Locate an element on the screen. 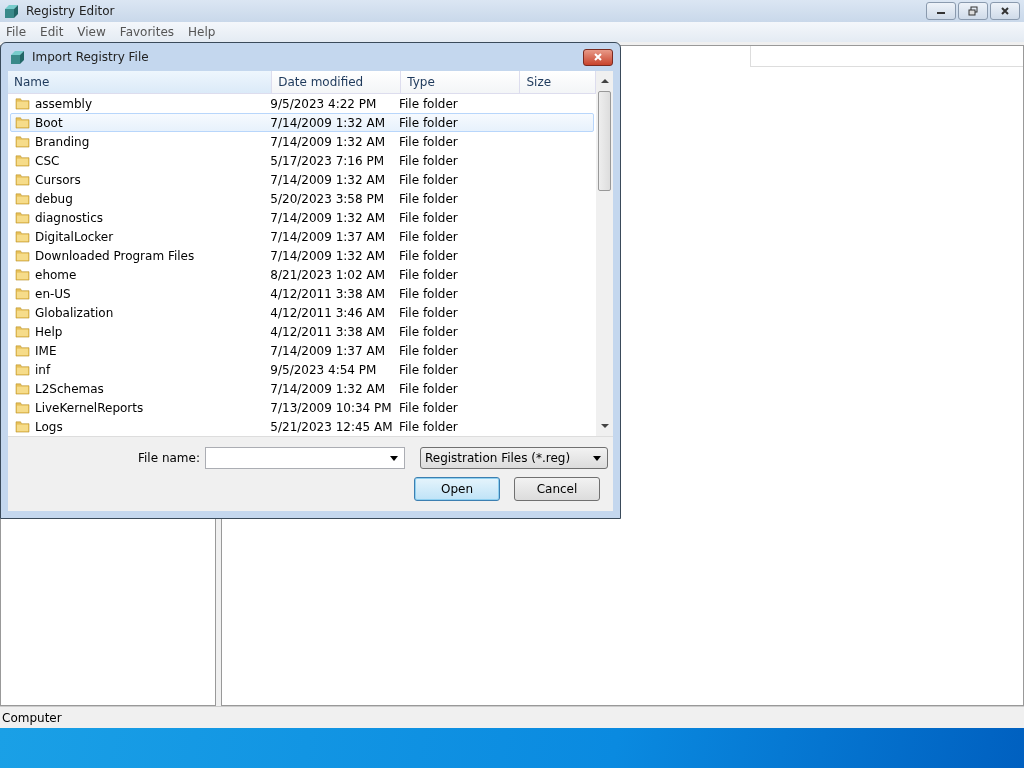  close-icon is located at coordinates (1005, 11).